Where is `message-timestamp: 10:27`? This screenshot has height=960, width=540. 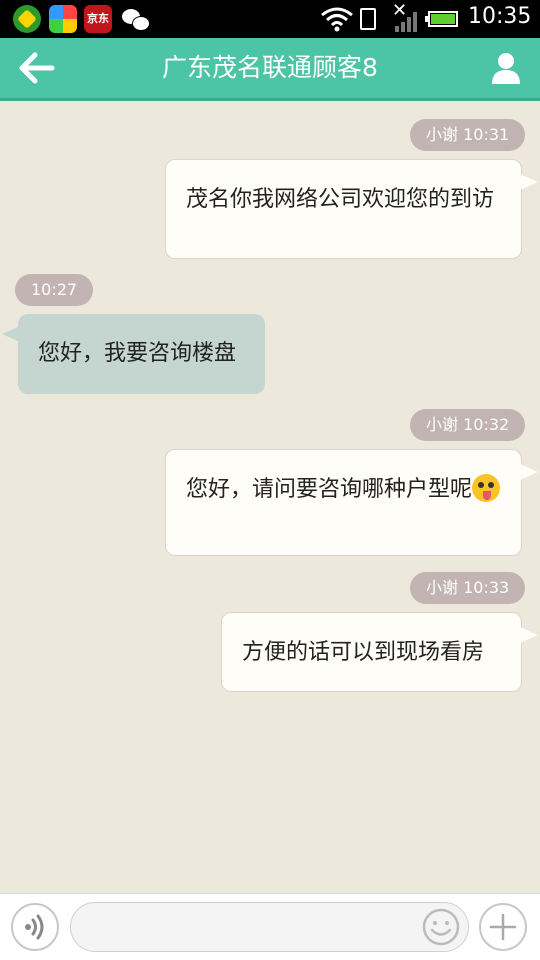
message-timestamp: 10:27 is located at coordinates (54, 290).